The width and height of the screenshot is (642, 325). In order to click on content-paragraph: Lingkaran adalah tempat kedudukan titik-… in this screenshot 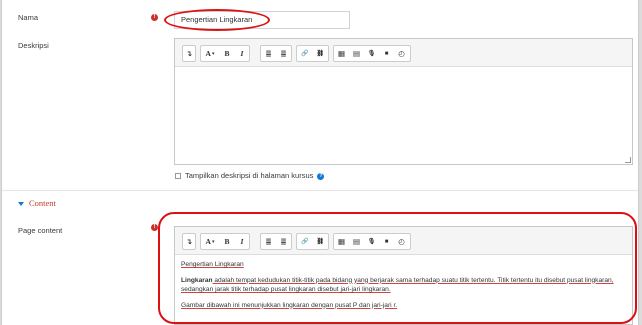, I will do `click(402, 285)`.